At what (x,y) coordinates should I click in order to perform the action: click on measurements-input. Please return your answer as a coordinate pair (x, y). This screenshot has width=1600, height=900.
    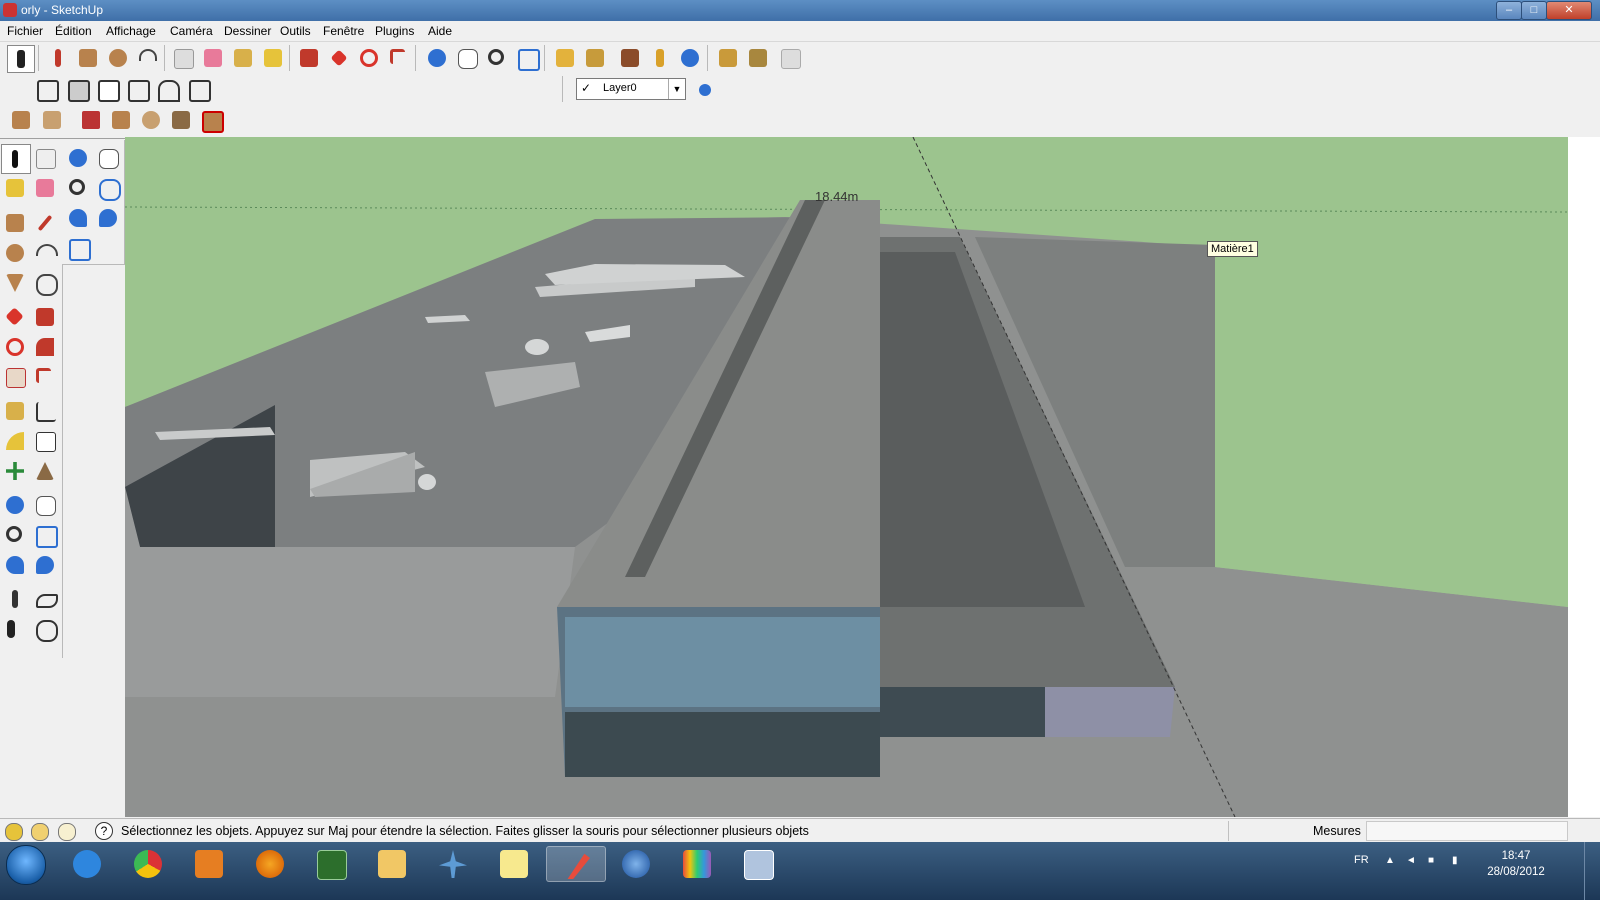
    Looking at the image, I should click on (1467, 831).